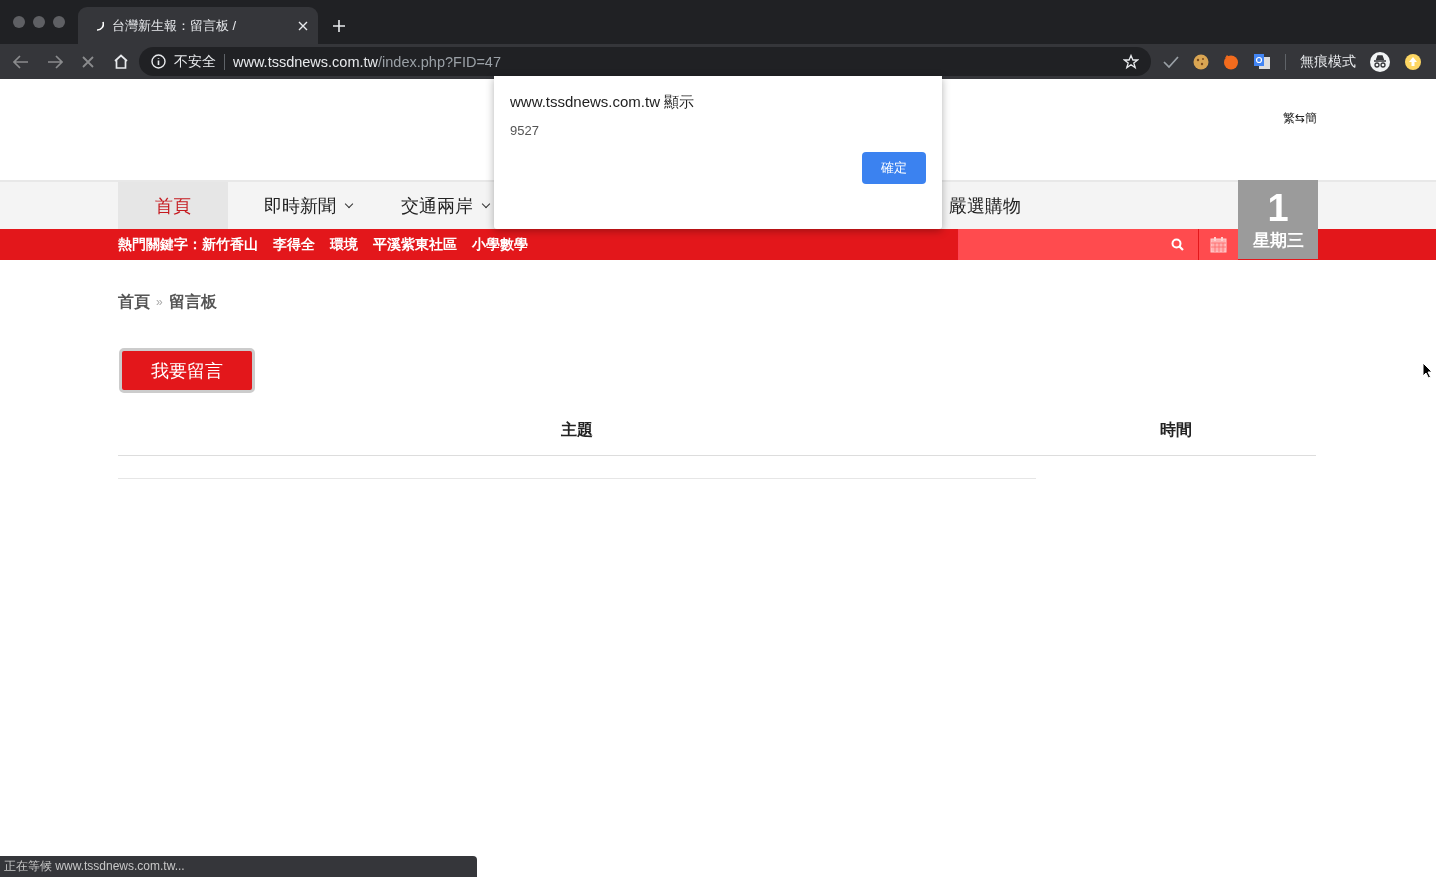  Describe the element at coordinates (230, 244) in the screenshot. I see `keyword-link: 新竹香山` at that location.